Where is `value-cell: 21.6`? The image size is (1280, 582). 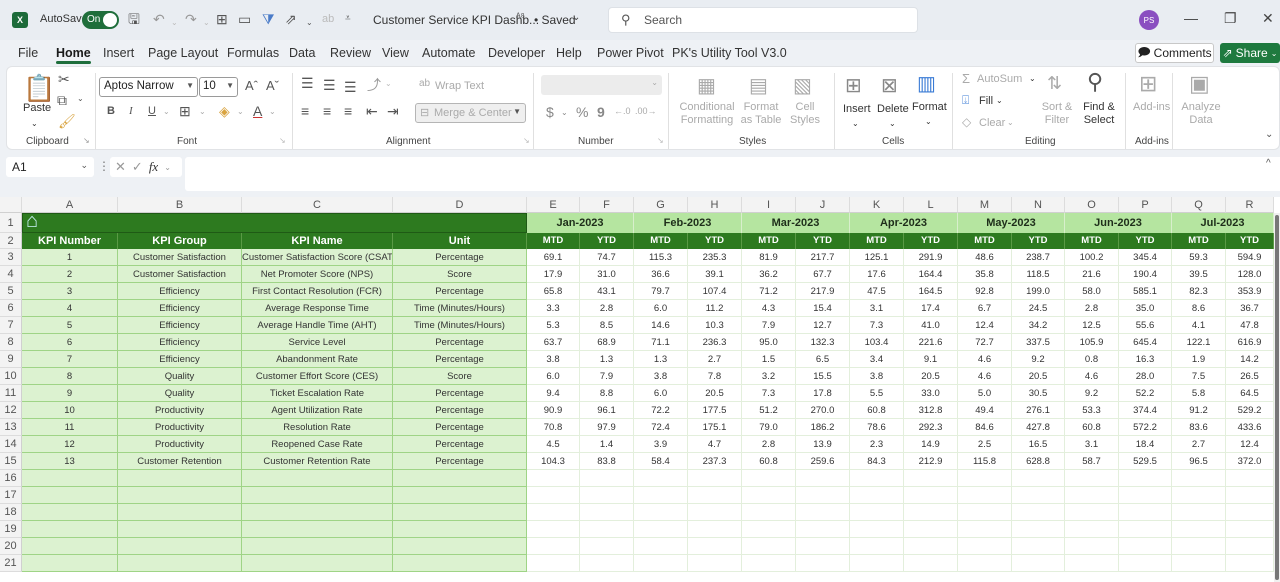 value-cell: 21.6 is located at coordinates (1092, 274).